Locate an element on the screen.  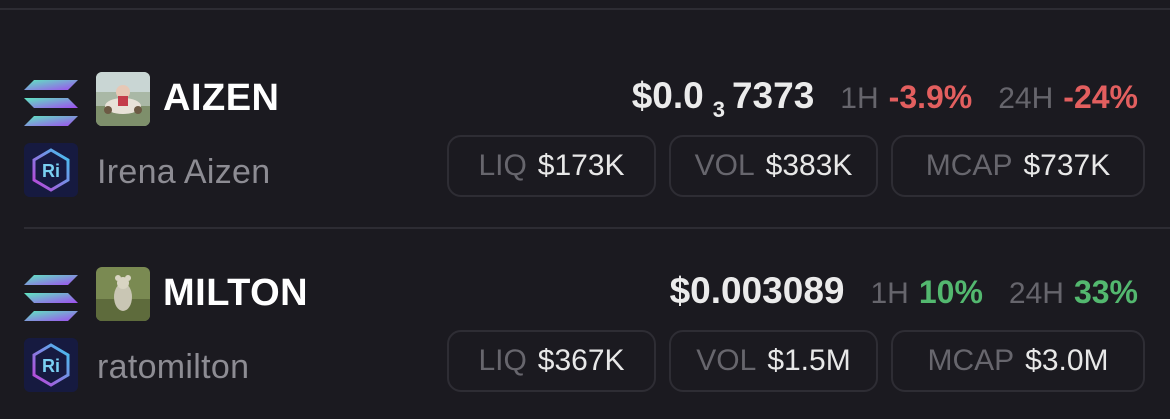
price-zero-count: 3 is located at coordinates (718, 109).